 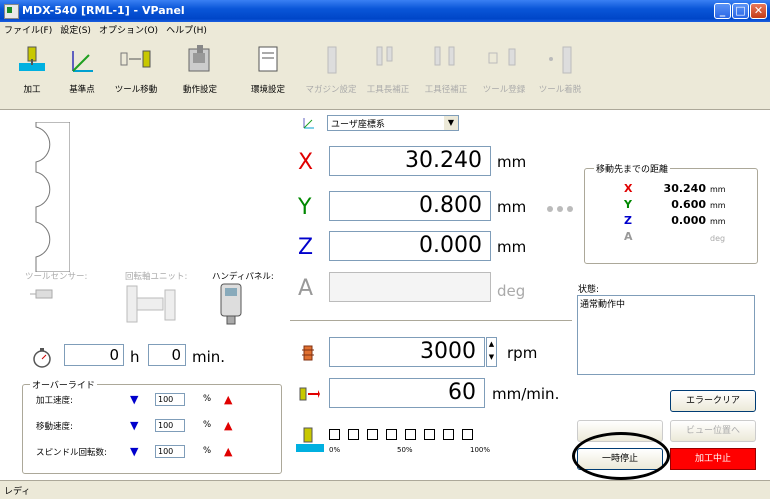 What do you see at coordinates (713, 431) in the screenshot?
I see `view-position-button: ビュー位置へ` at bounding box center [713, 431].